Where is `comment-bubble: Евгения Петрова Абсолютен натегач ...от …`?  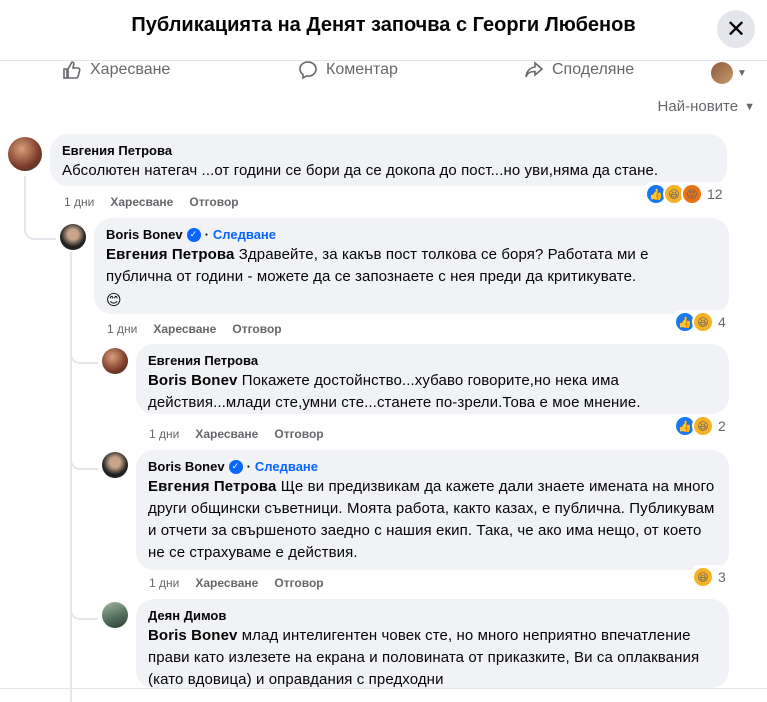 comment-bubble: Евгения Петрова Абсолютен натегач ...от … is located at coordinates (388, 160).